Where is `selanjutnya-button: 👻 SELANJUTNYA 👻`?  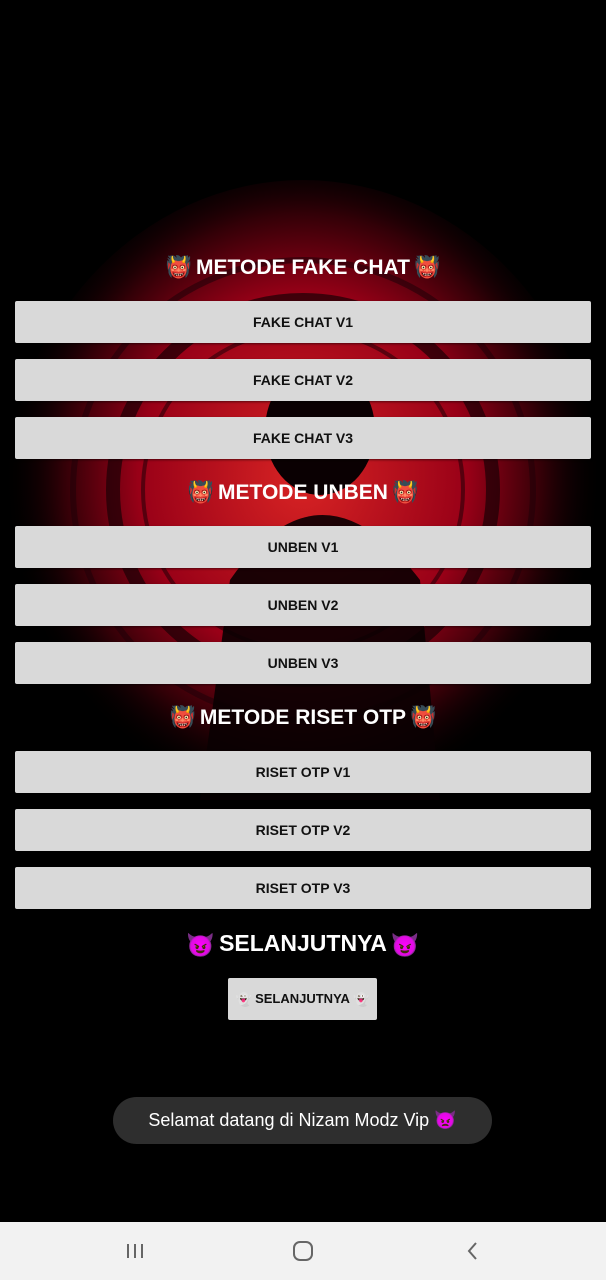 selanjutnya-button: 👻 SELANJUTNYA 👻 is located at coordinates (302, 999).